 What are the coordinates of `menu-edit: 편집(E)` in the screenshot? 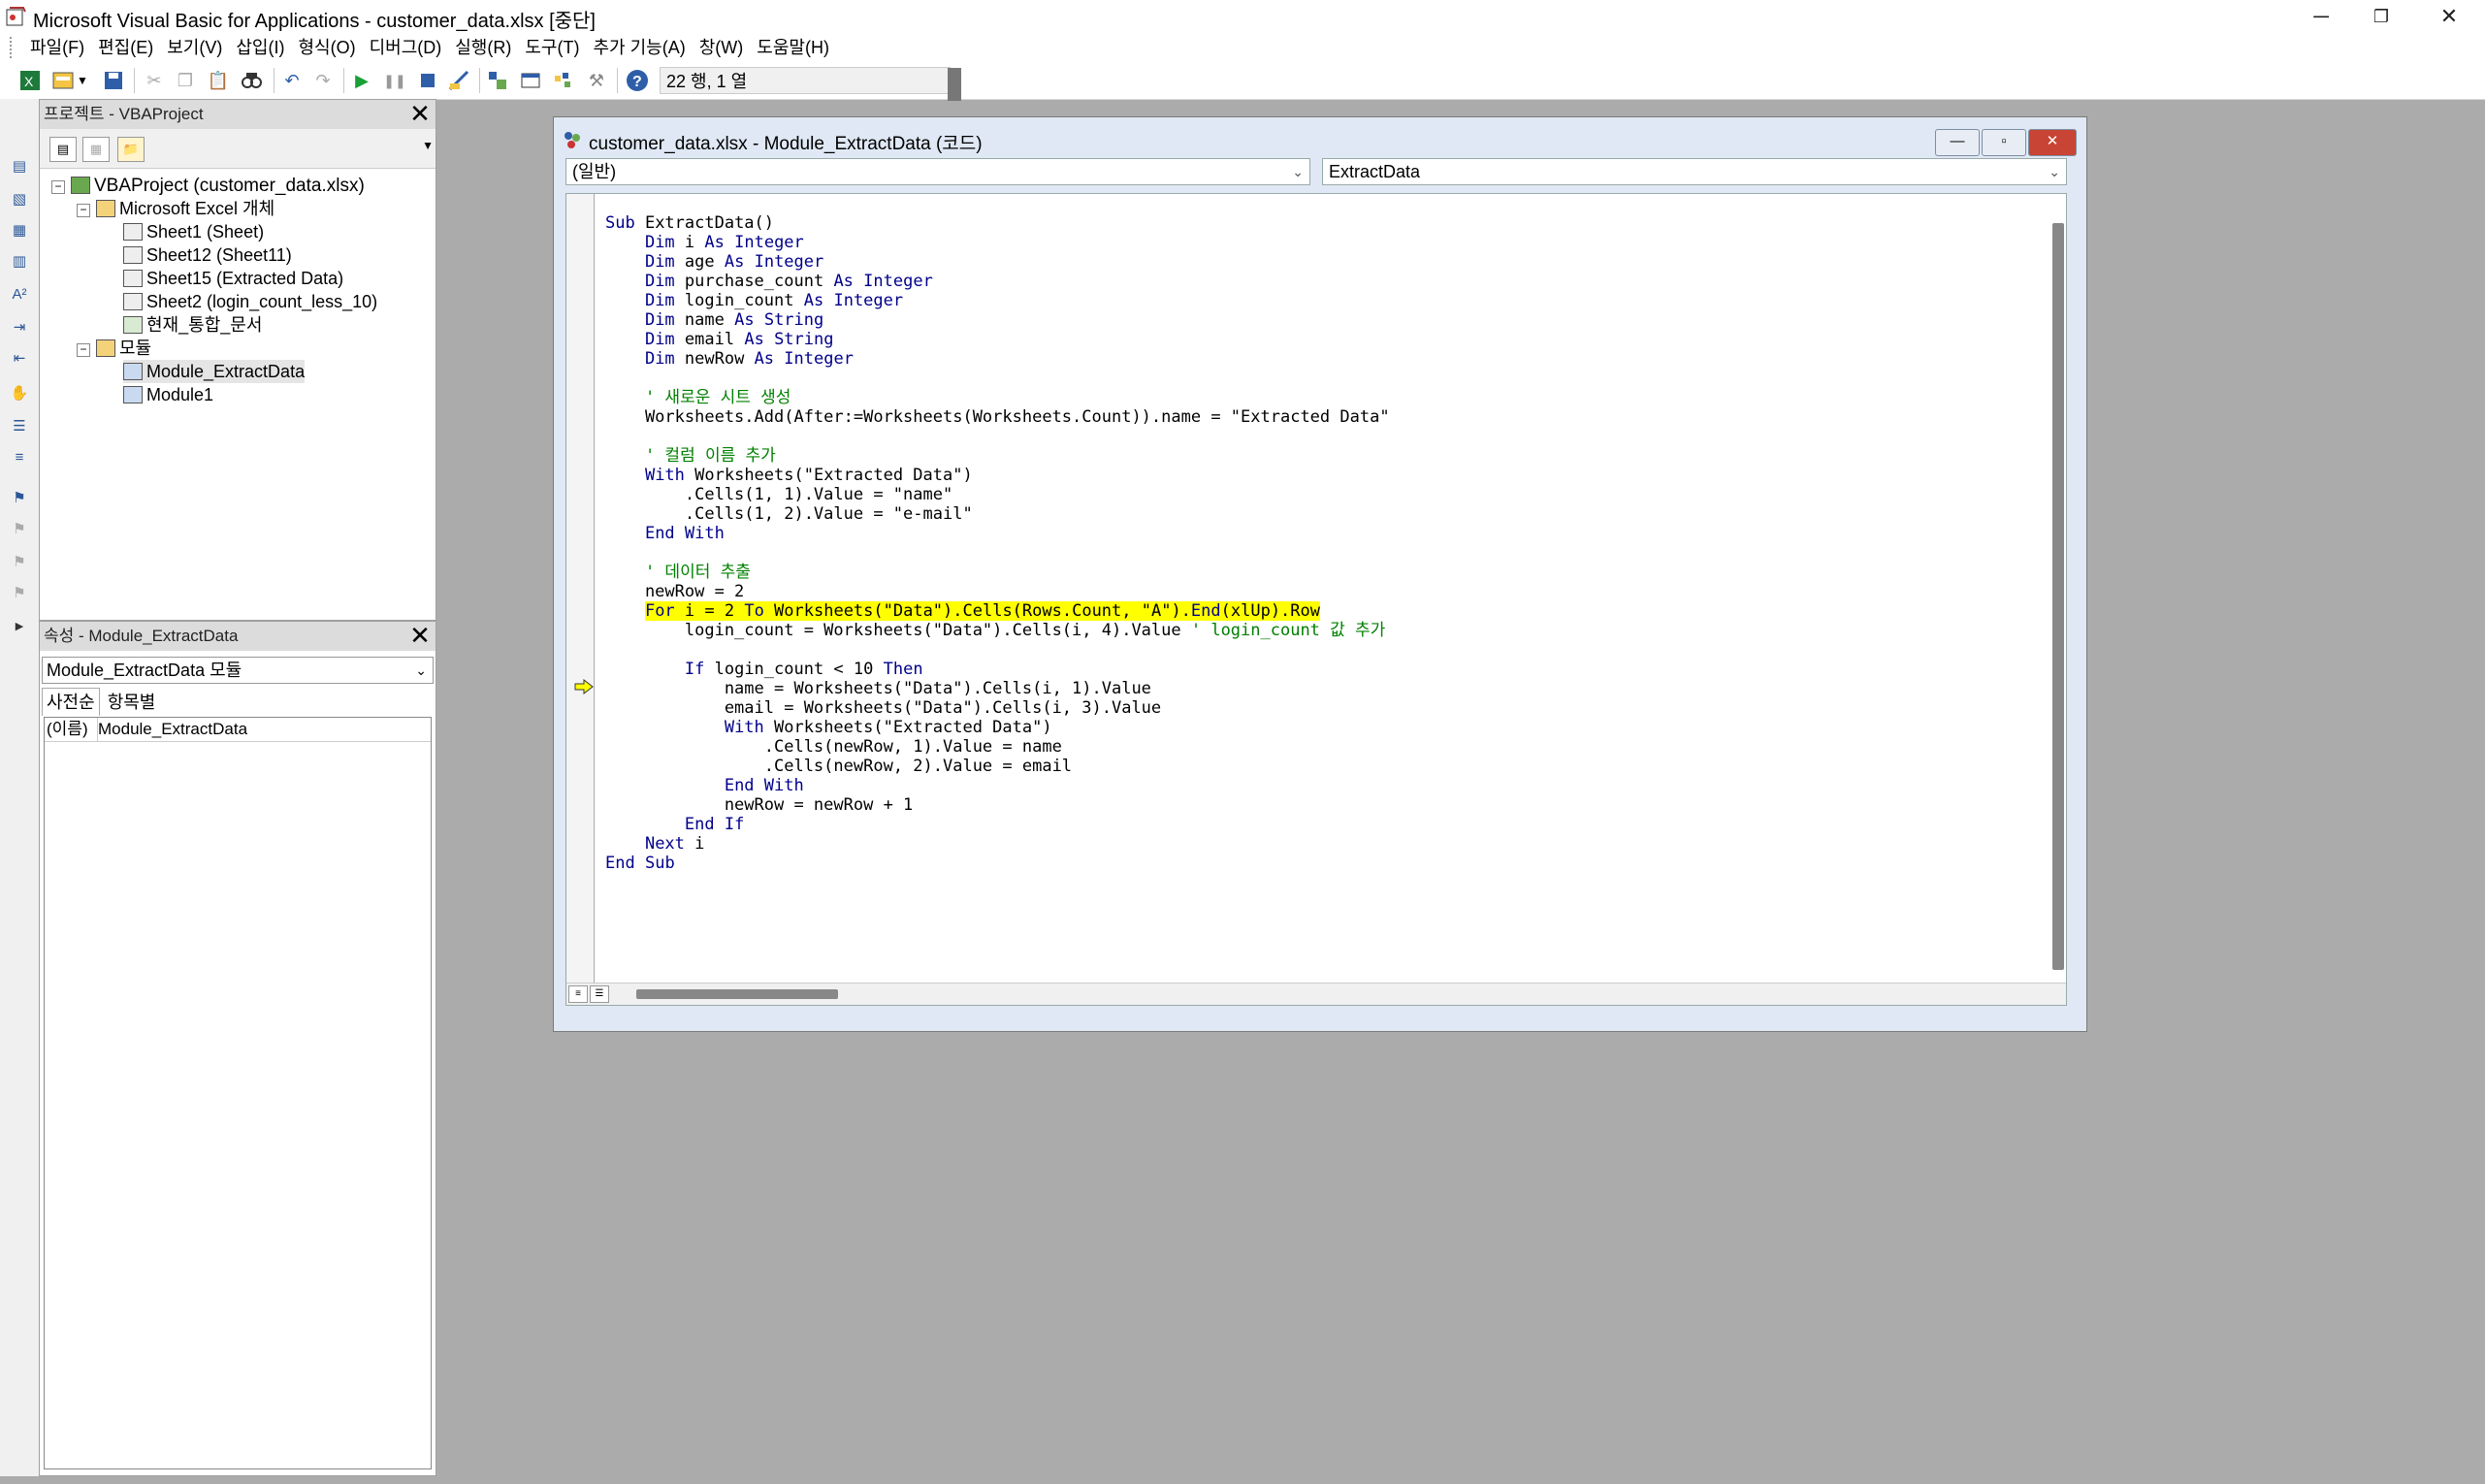 It's located at (125, 47).